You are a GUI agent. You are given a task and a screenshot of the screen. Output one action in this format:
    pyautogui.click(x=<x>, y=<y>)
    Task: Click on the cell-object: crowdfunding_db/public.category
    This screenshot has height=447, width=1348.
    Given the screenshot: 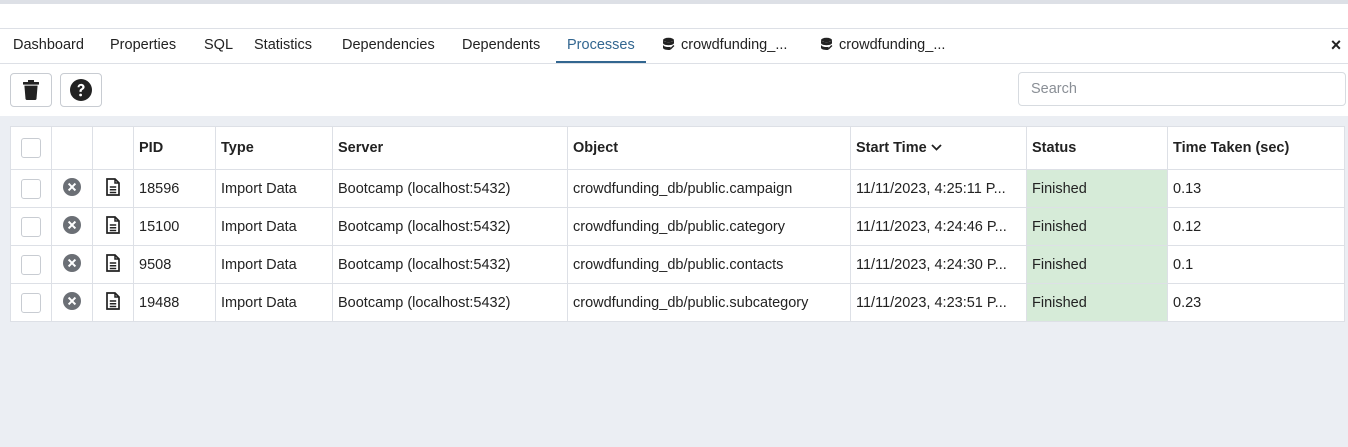 What is the action you would take?
    pyautogui.click(x=709, y=226)
    